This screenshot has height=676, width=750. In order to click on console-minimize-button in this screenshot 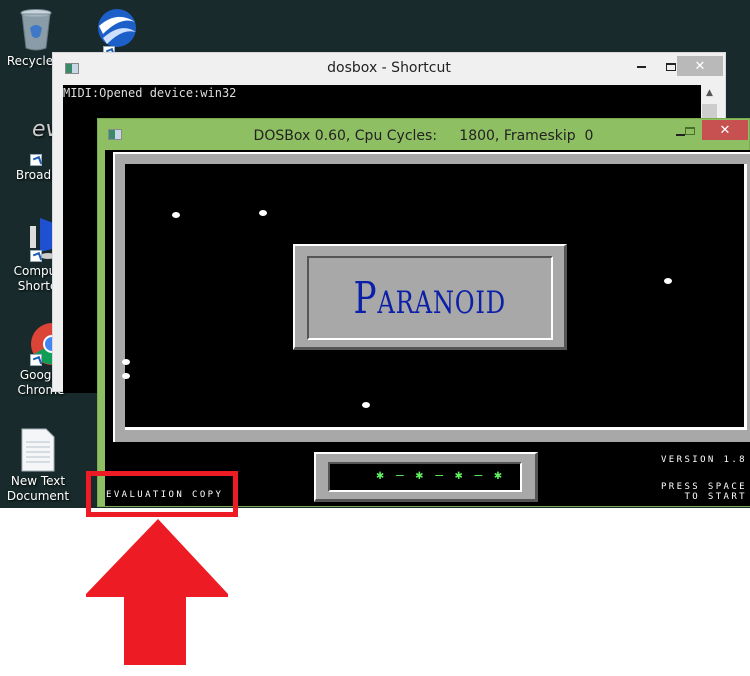, I will do `click(641, 67)`.